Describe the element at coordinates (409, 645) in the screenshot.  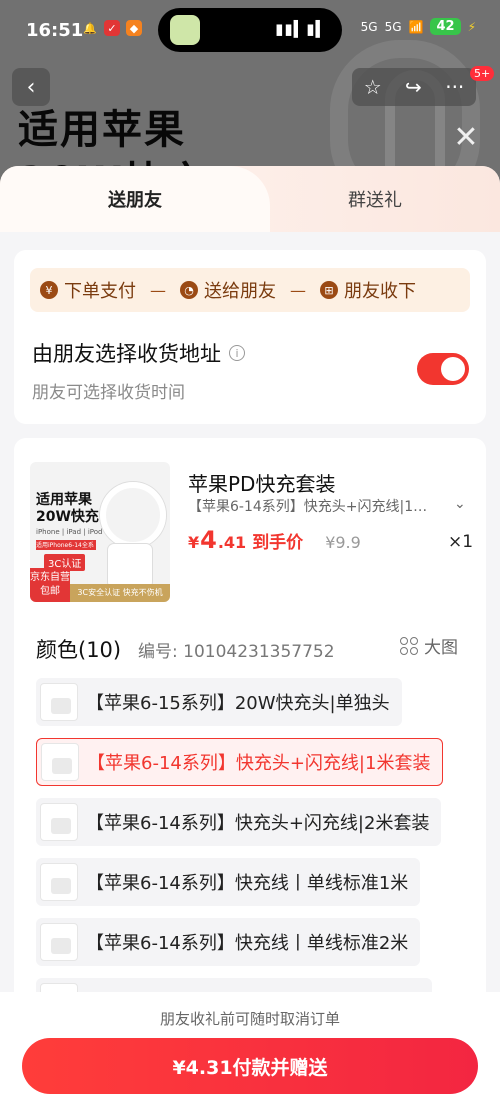
I see `grid-view-icon` at that location.